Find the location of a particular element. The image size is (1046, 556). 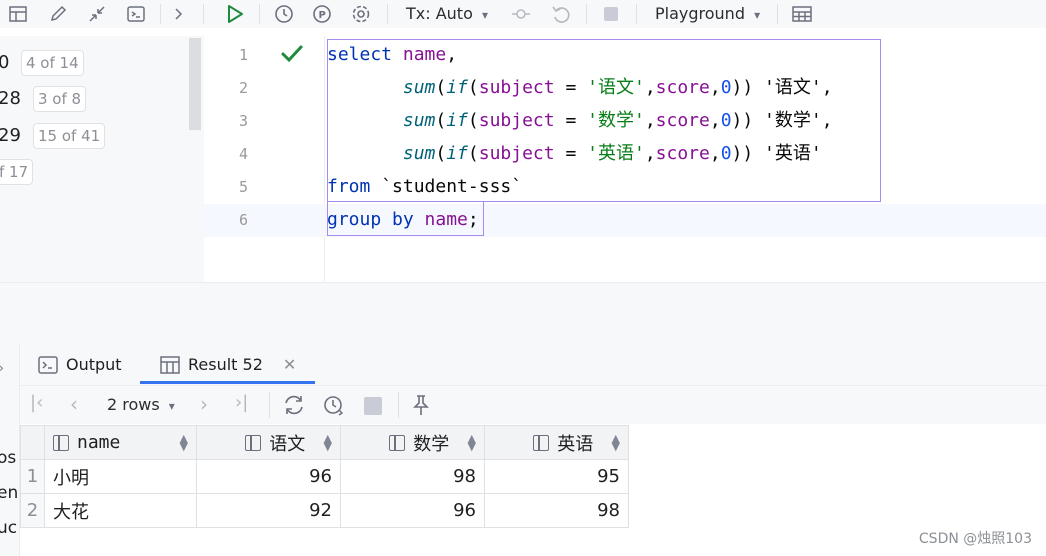

row-count-dropdown: 2 rows ▾ is located at coordinates (141, 404).